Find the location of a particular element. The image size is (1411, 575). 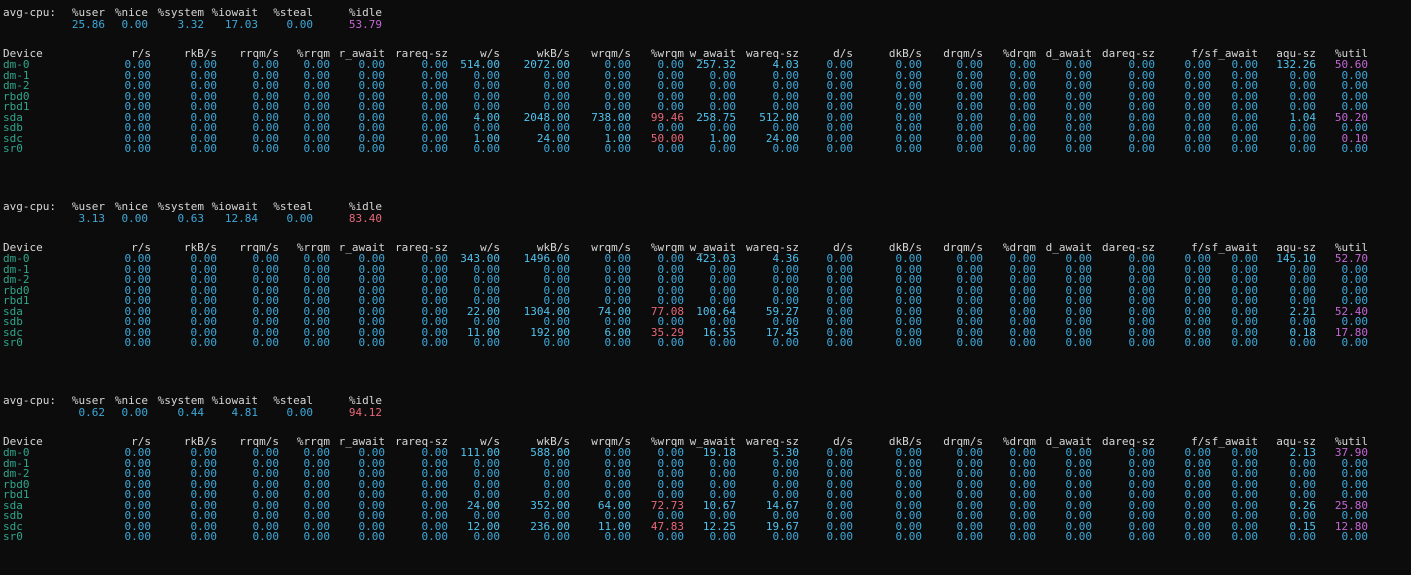

cpu-value-user: 3.13 is located at coordinates (92, 218).